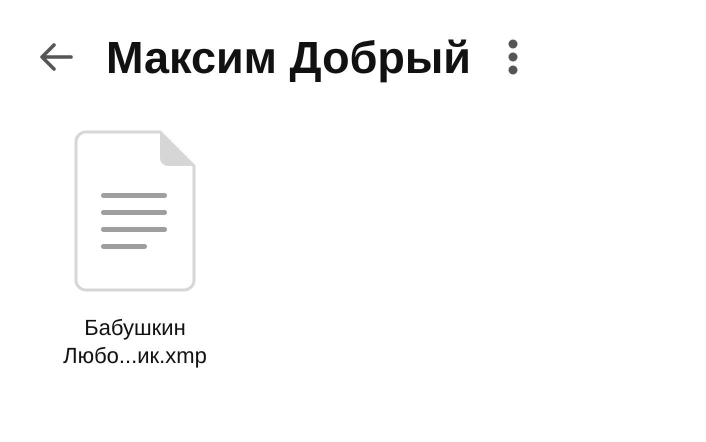  What do you see at coordinates (135, 342) in the screenshot?
I see `file-name: Бабушкин Любо...ик.xmp` at bounding box center [135, 342].